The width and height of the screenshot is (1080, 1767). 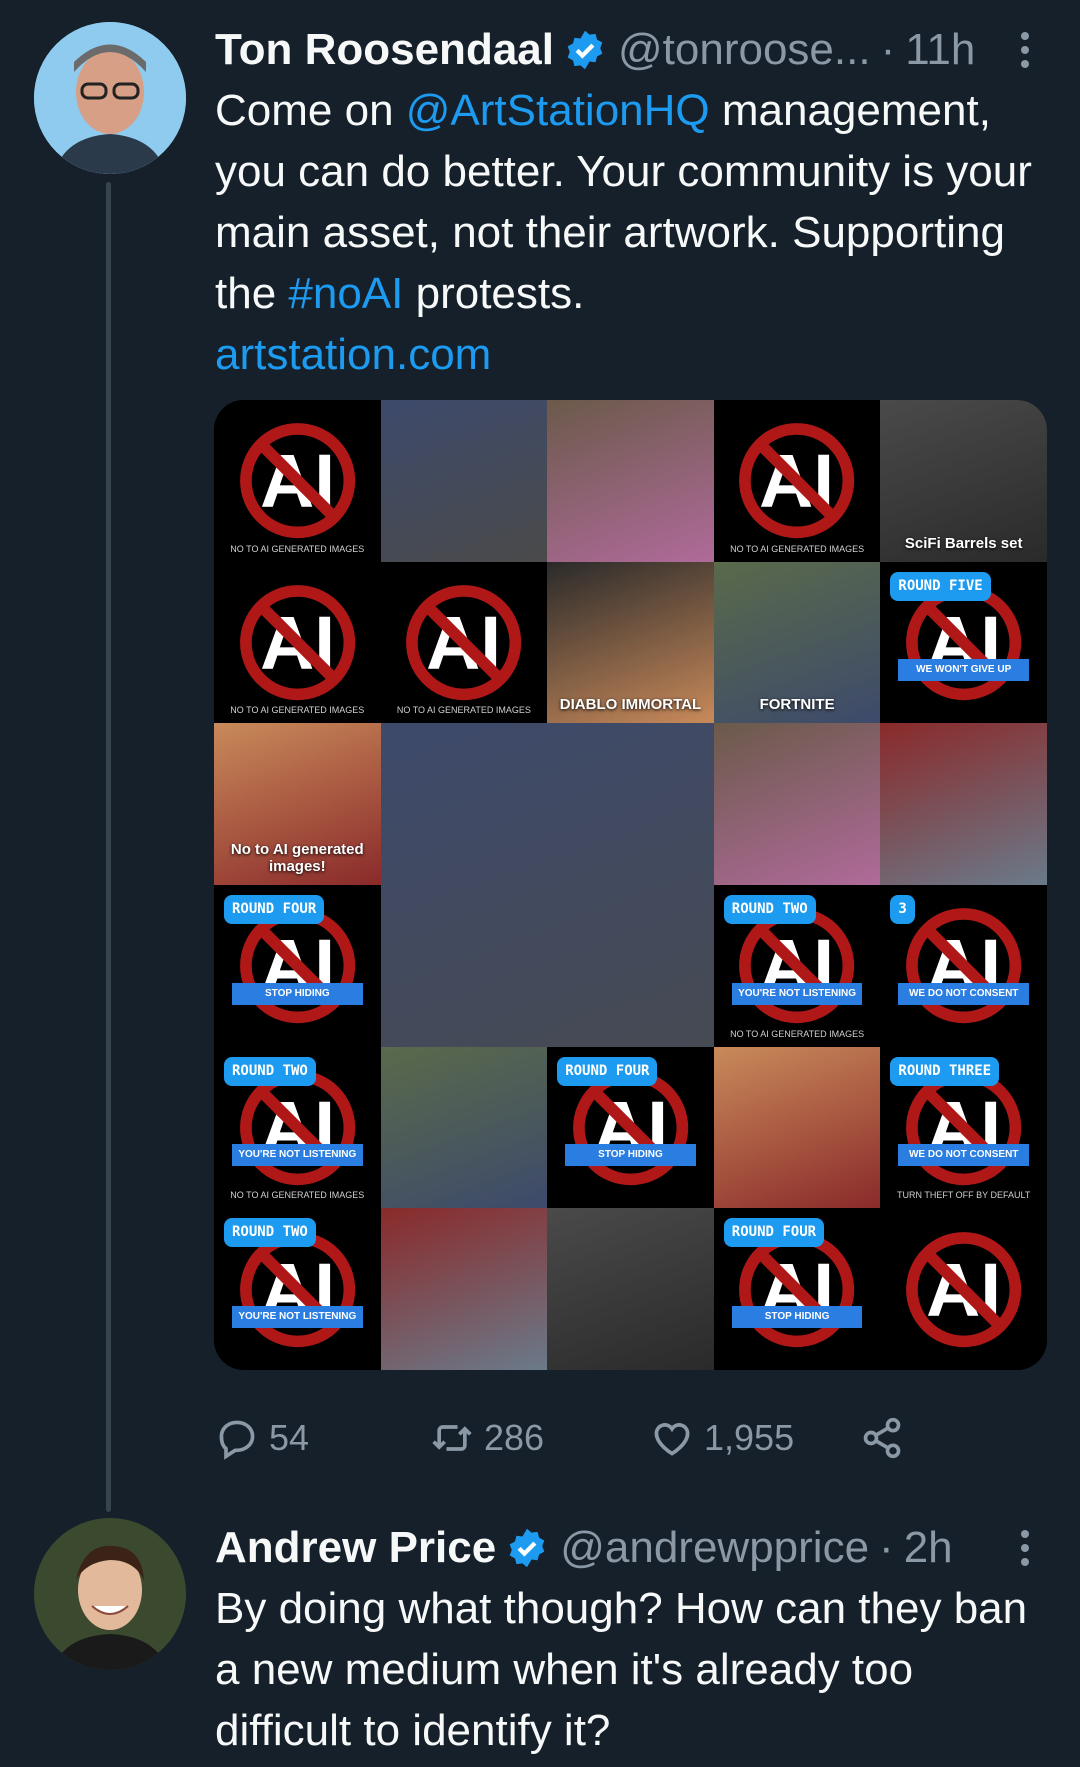 What do you see at coordinates (494, 293) in the screenshot?
I see `text-suffix: protests.` at bounding box center [494, 293].